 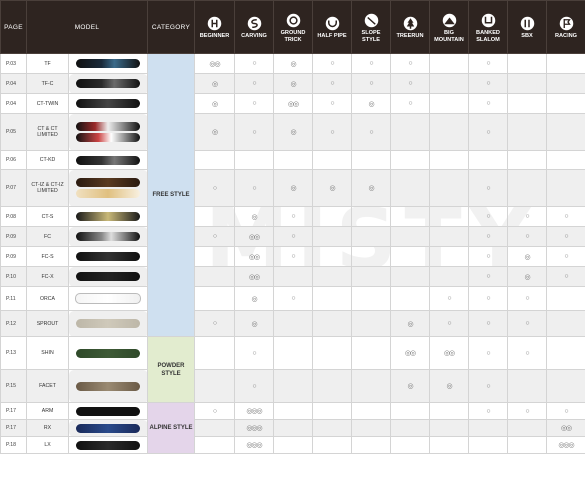 What do you see at coordinates (13, 27) in the screenshot?
I see `page-column-header: PAGE` at bounding box center [13, 27].